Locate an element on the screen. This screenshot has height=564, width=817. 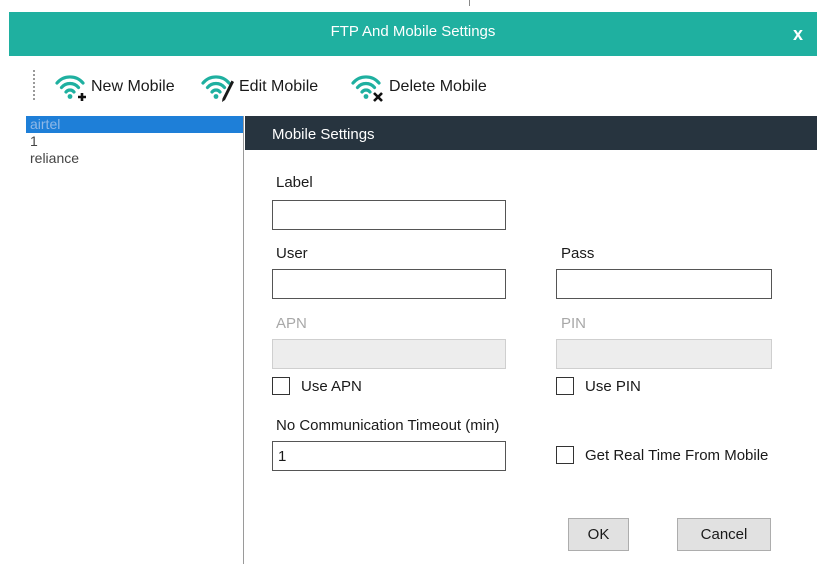
real-time-checkbox: Get Real Time From Mobile is located at coordinates (662, 455).